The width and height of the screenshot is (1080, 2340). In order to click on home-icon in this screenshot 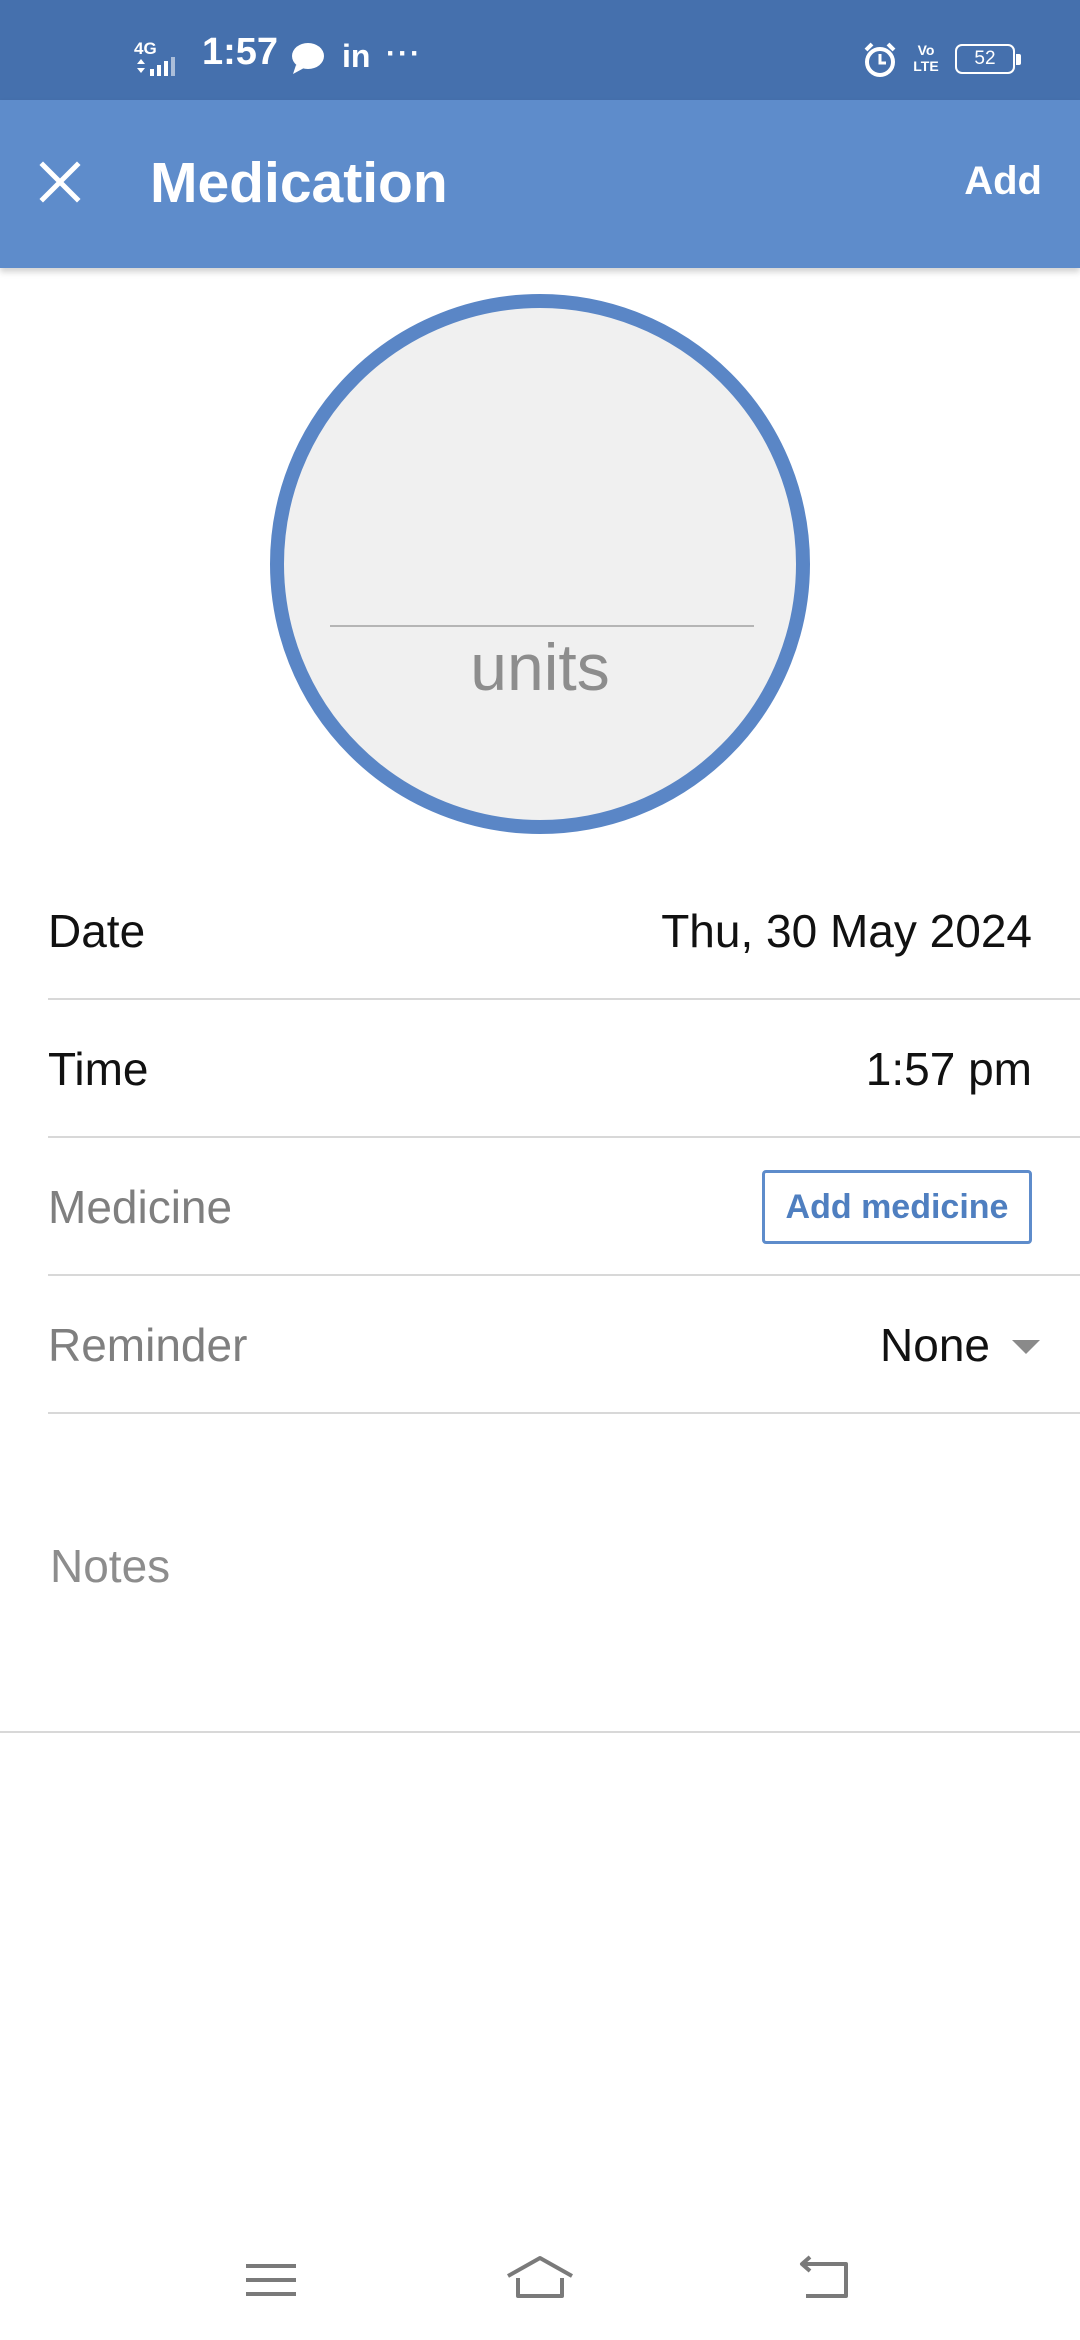, I will do `click(540, 2280)`.